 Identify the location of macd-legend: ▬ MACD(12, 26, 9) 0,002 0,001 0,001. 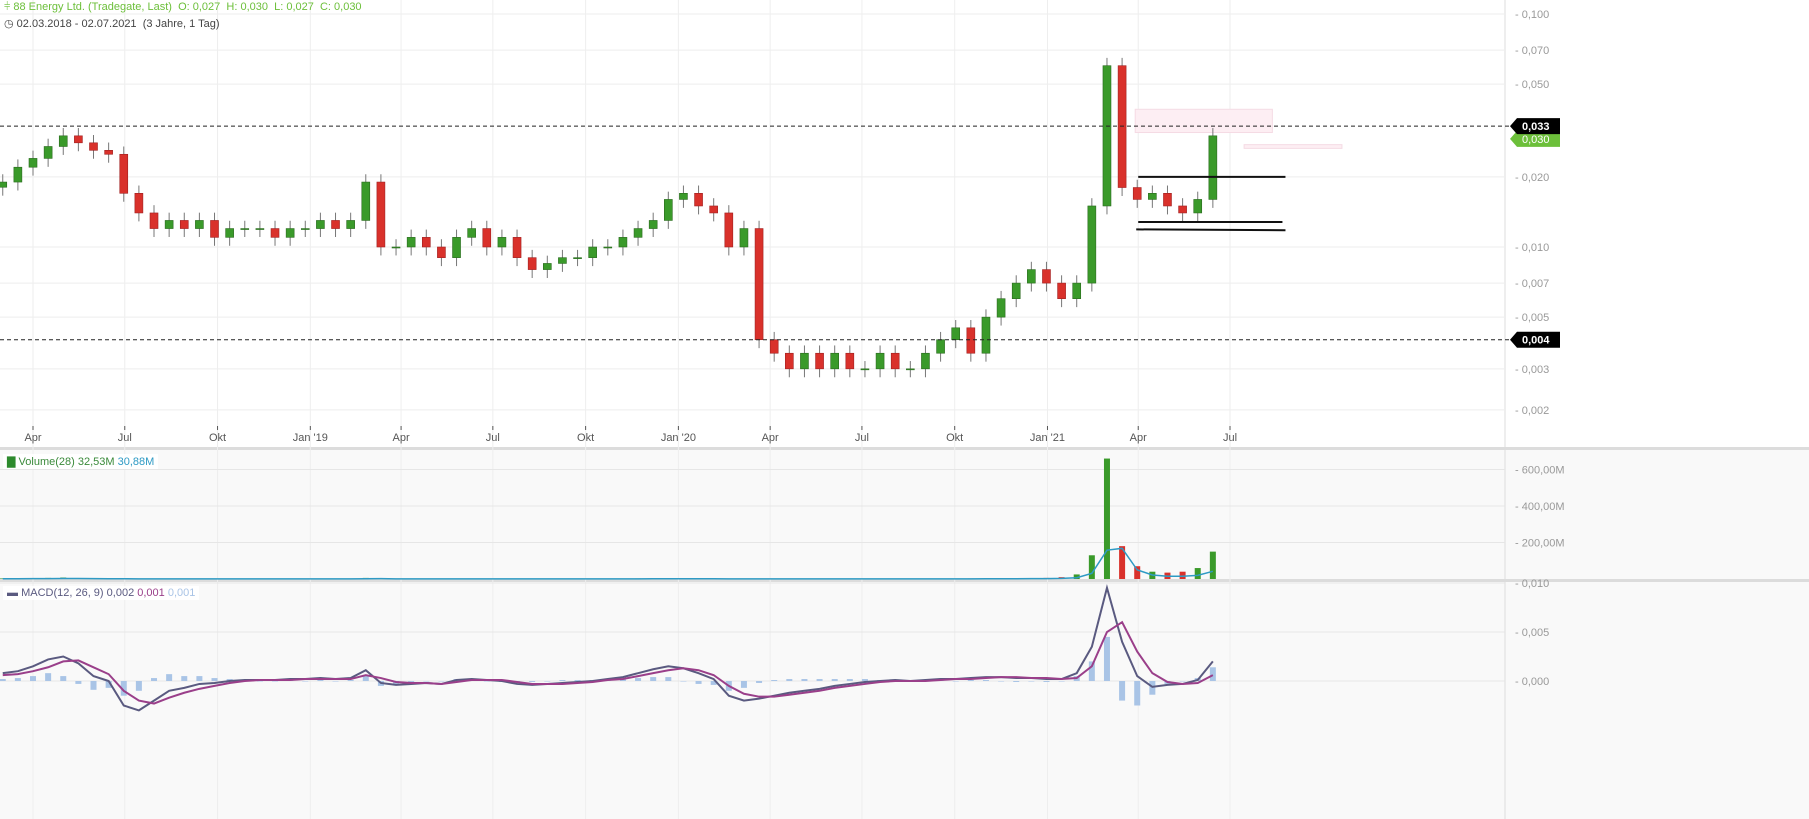
(101, 593).